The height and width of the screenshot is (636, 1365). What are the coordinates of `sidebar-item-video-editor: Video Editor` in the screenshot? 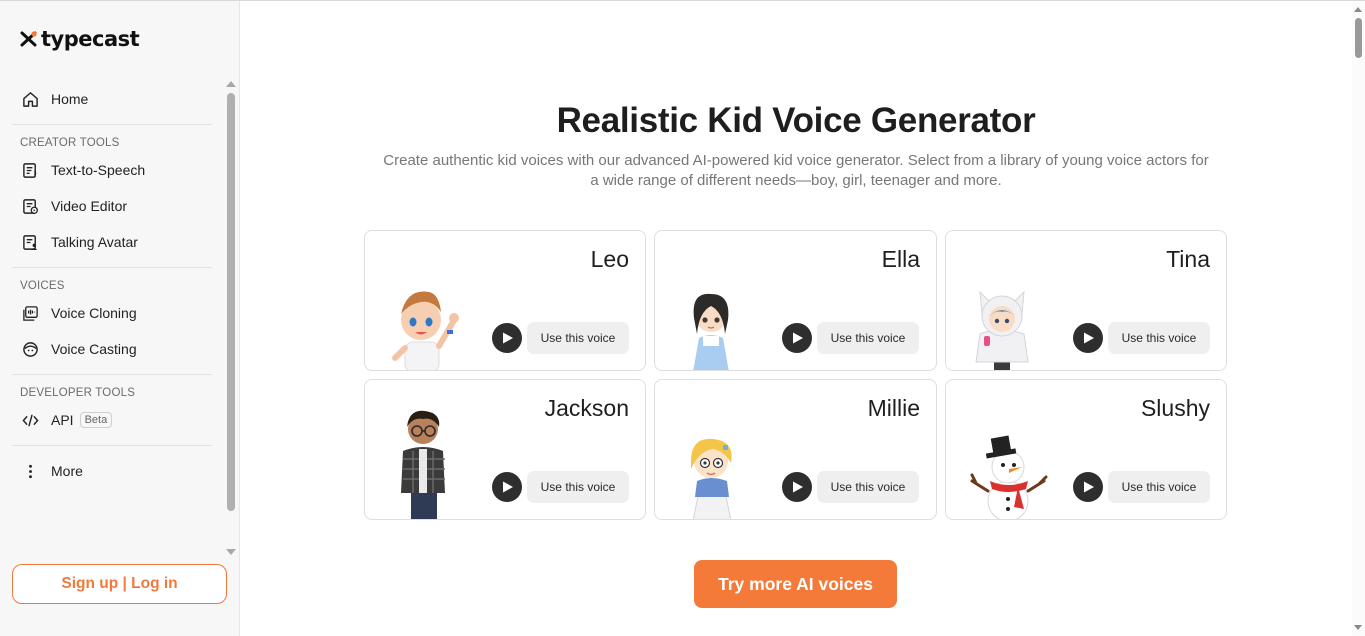 It's located at (112, 206).